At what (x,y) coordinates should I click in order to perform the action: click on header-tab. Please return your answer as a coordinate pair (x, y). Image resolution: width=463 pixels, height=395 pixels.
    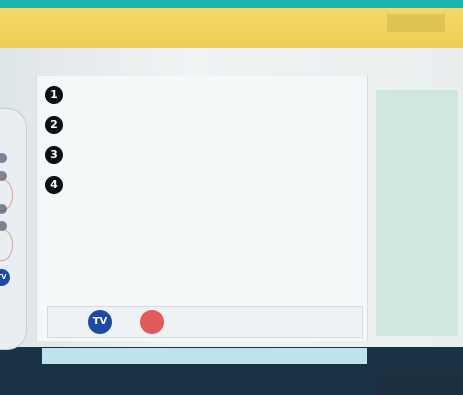
    Looking at the image, I should click on (416, 23).